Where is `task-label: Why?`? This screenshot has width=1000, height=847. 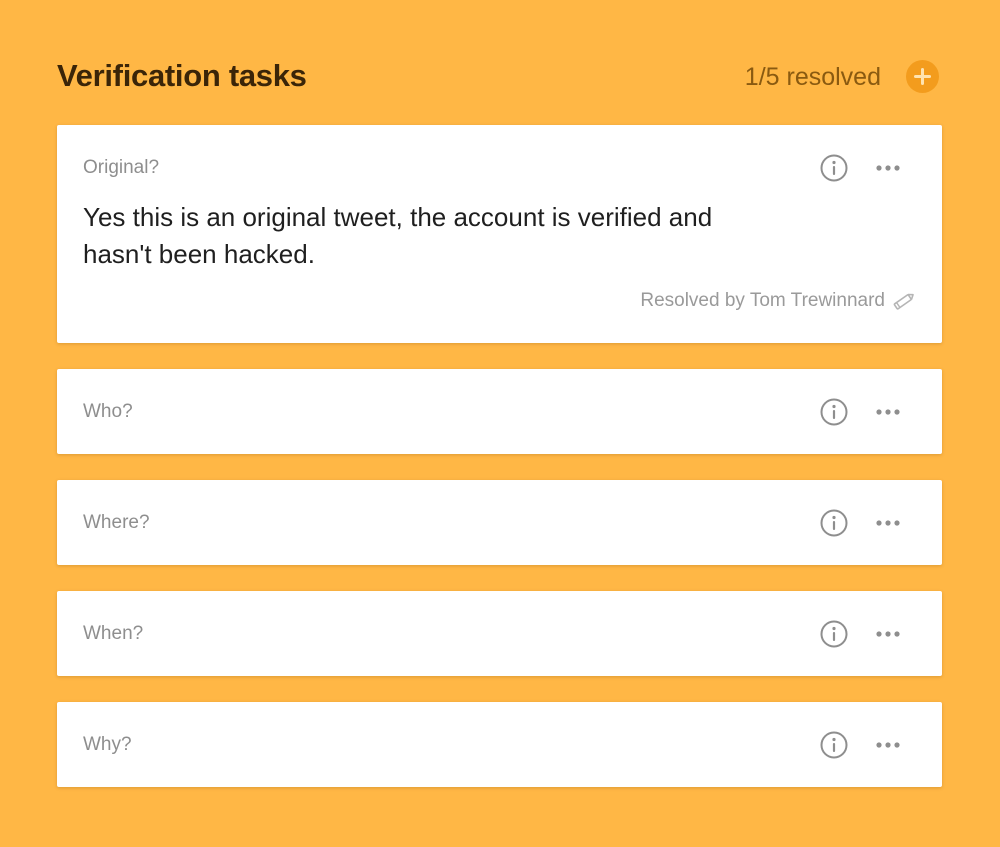
task-label: Why? is located at coordinates (107, 744).